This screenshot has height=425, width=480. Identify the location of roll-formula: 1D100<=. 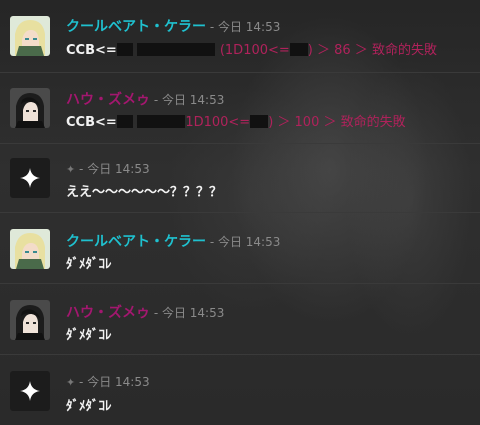
(218, 122).